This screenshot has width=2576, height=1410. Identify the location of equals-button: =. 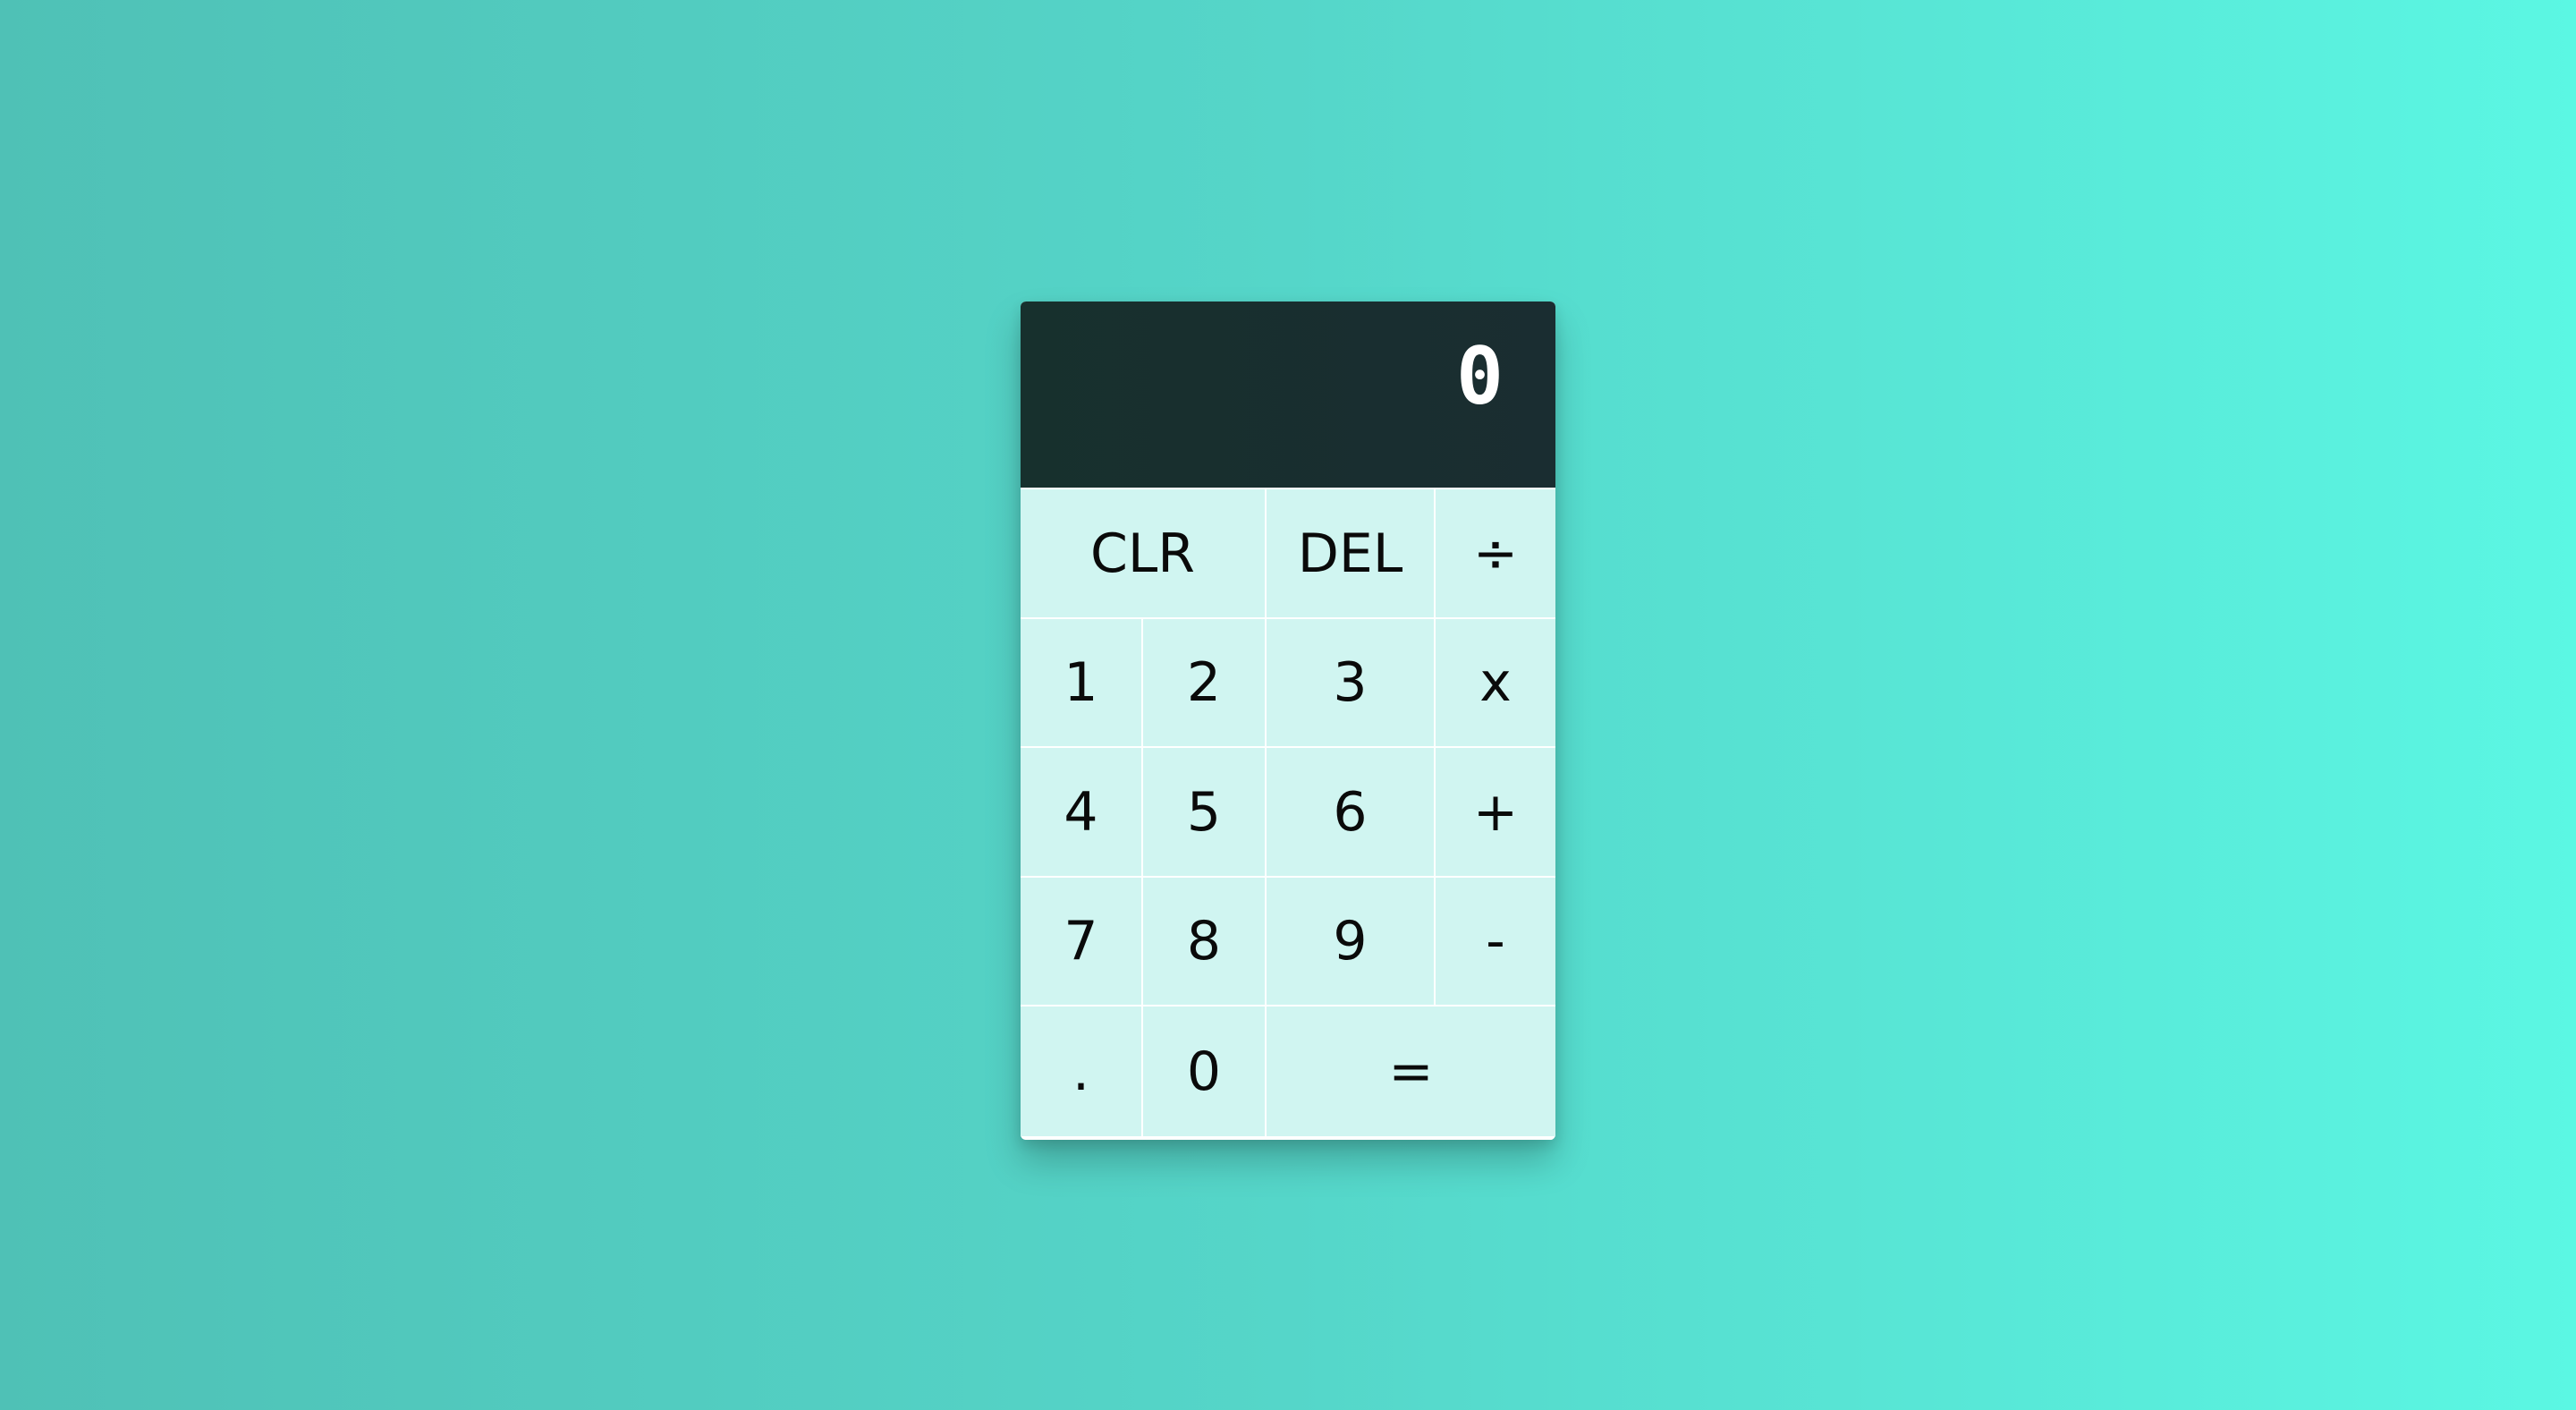
(1411, 1072).